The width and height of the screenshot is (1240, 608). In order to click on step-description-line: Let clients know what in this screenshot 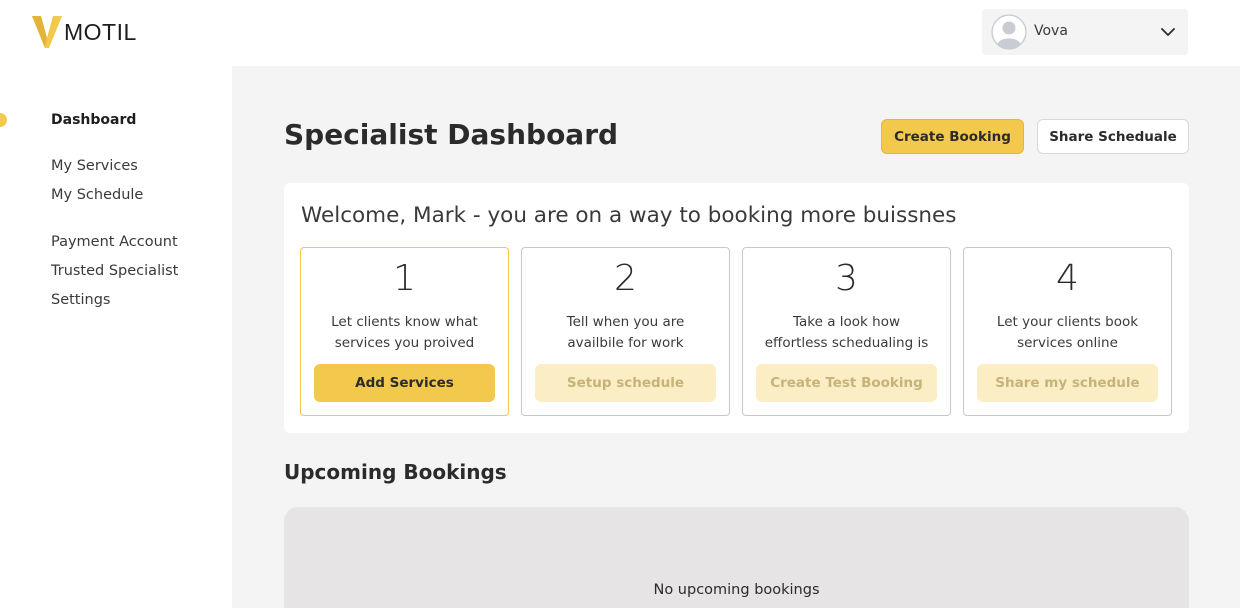, I will do `click(404, 322)`.